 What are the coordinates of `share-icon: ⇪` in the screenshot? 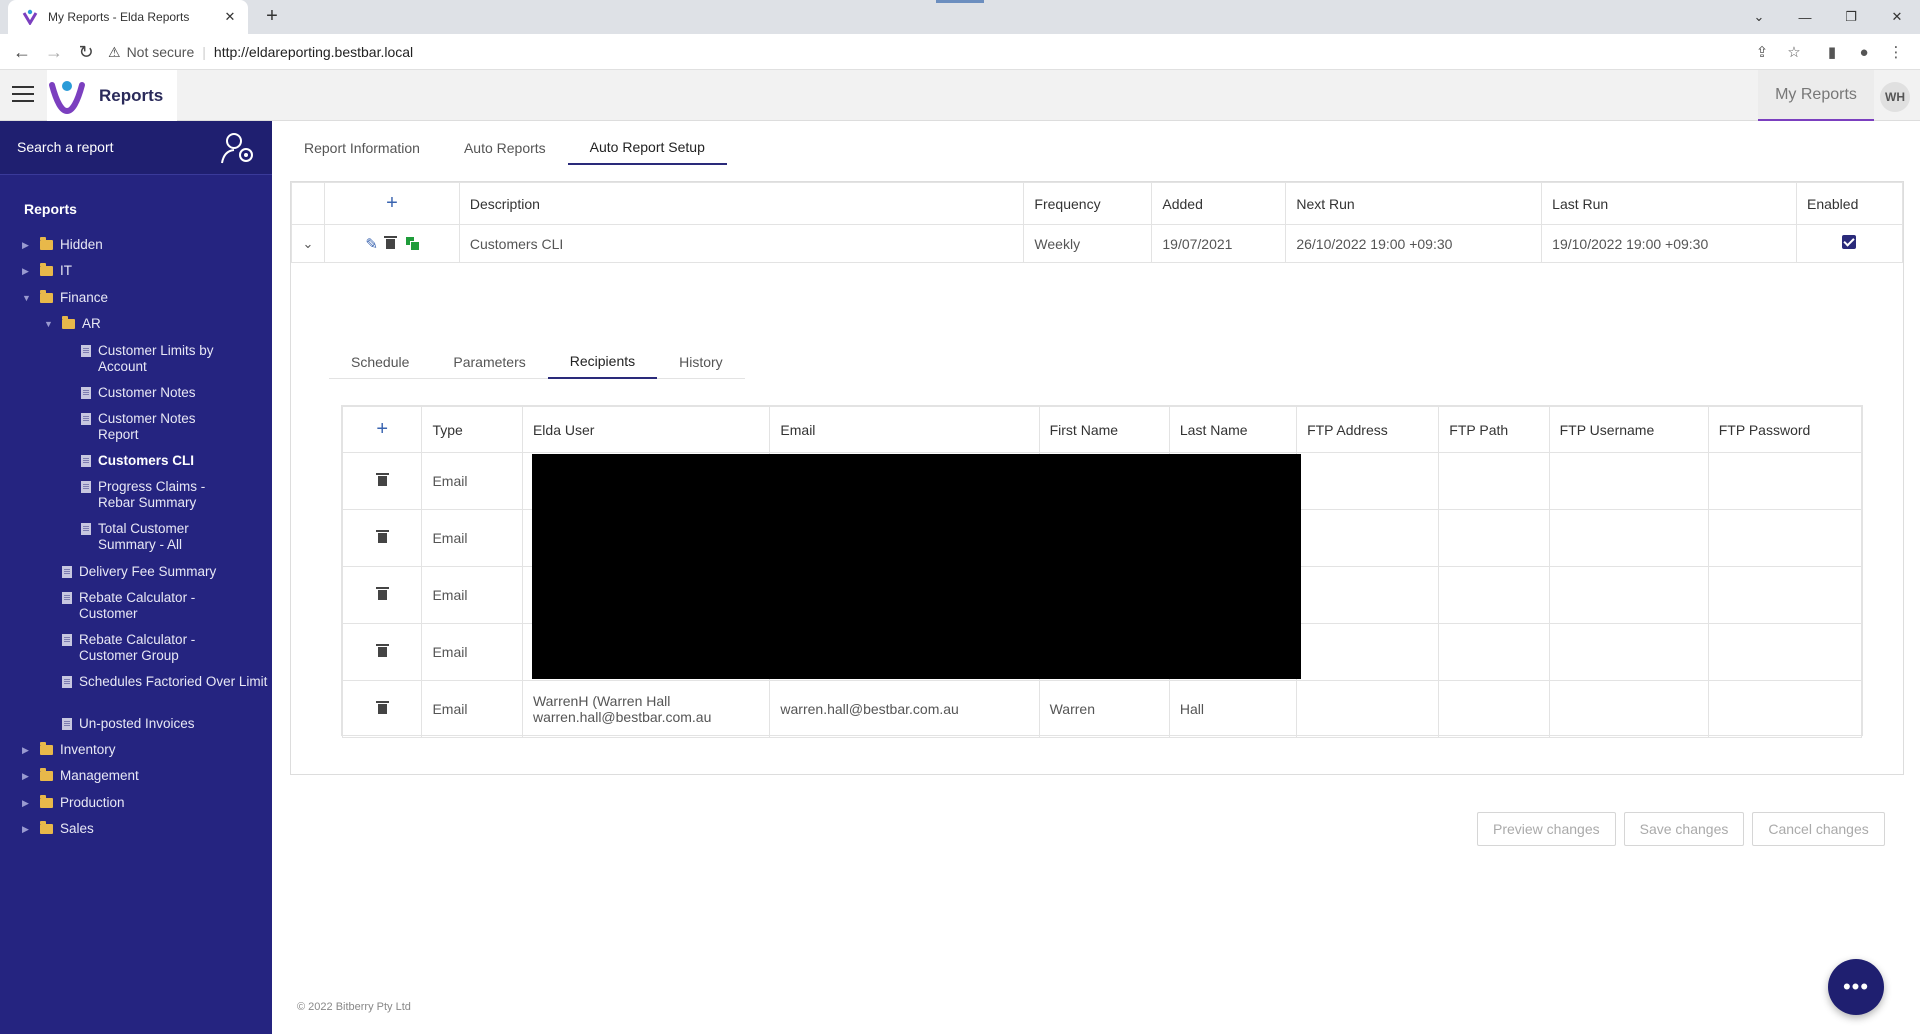 It's located at (1762, 52).